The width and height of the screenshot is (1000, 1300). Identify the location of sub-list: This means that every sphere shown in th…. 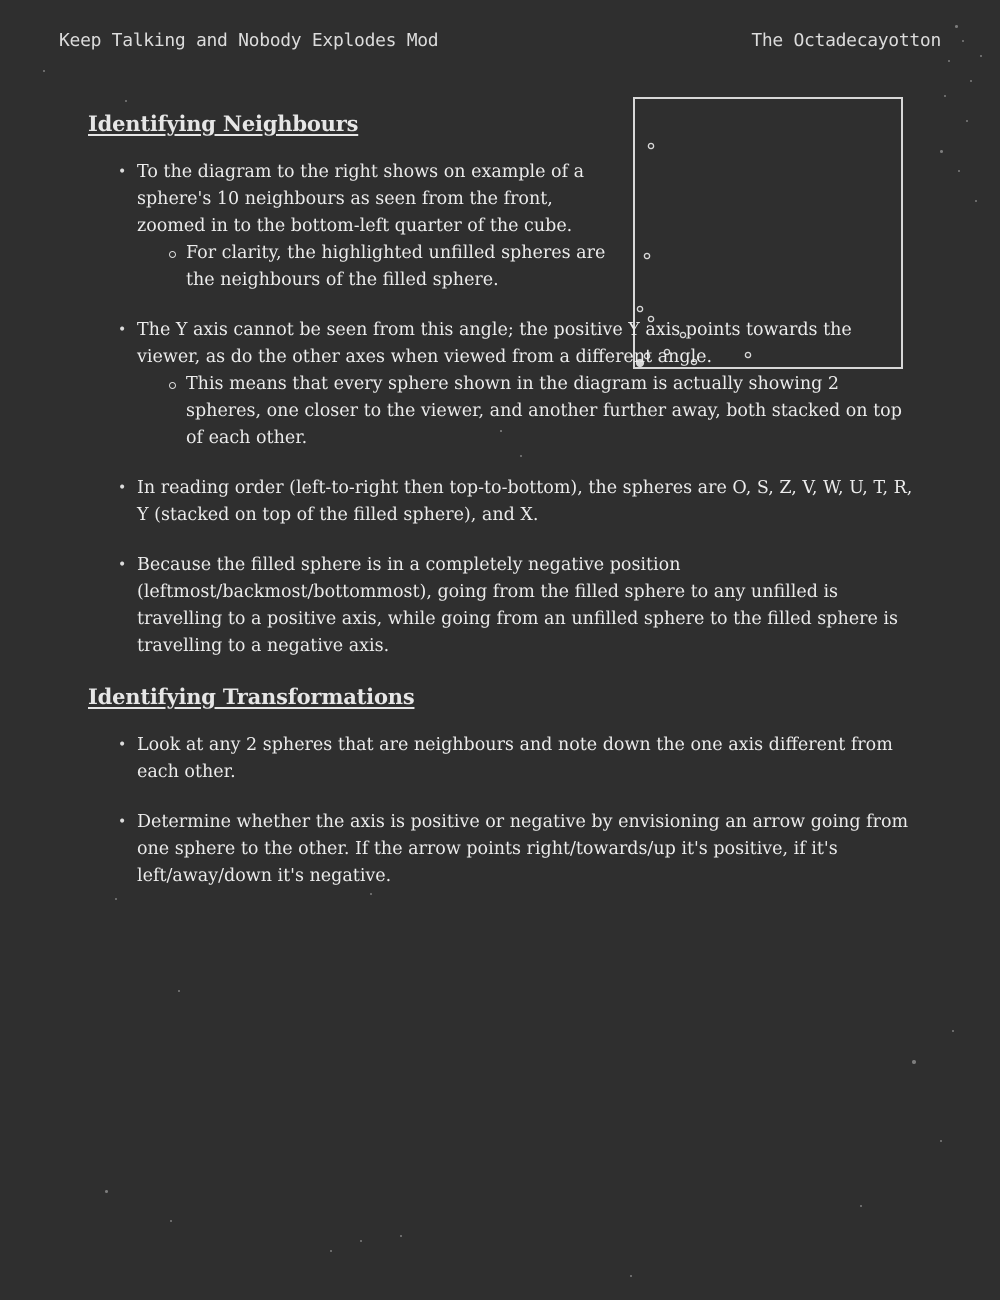
(527, 411).